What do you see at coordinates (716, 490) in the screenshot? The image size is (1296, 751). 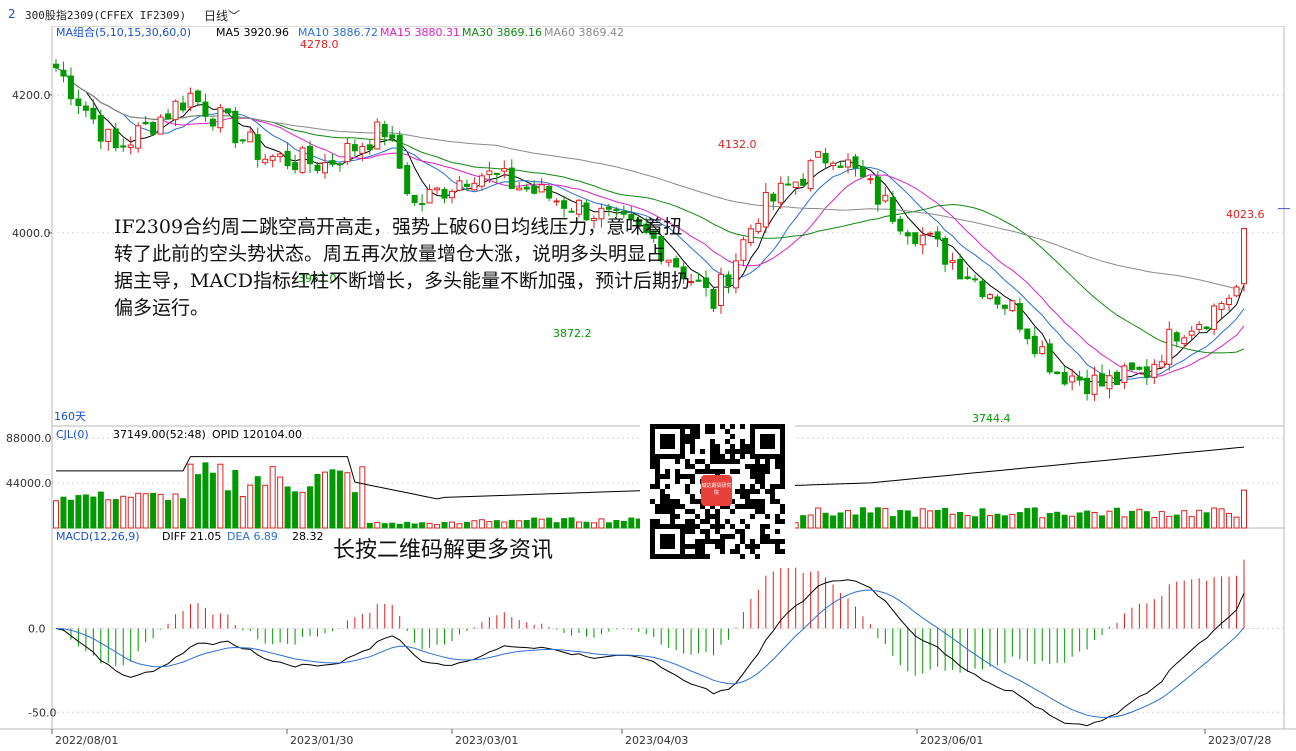 I see `qr-logo: 城达期货研究院` at bounding box center [716, 490].